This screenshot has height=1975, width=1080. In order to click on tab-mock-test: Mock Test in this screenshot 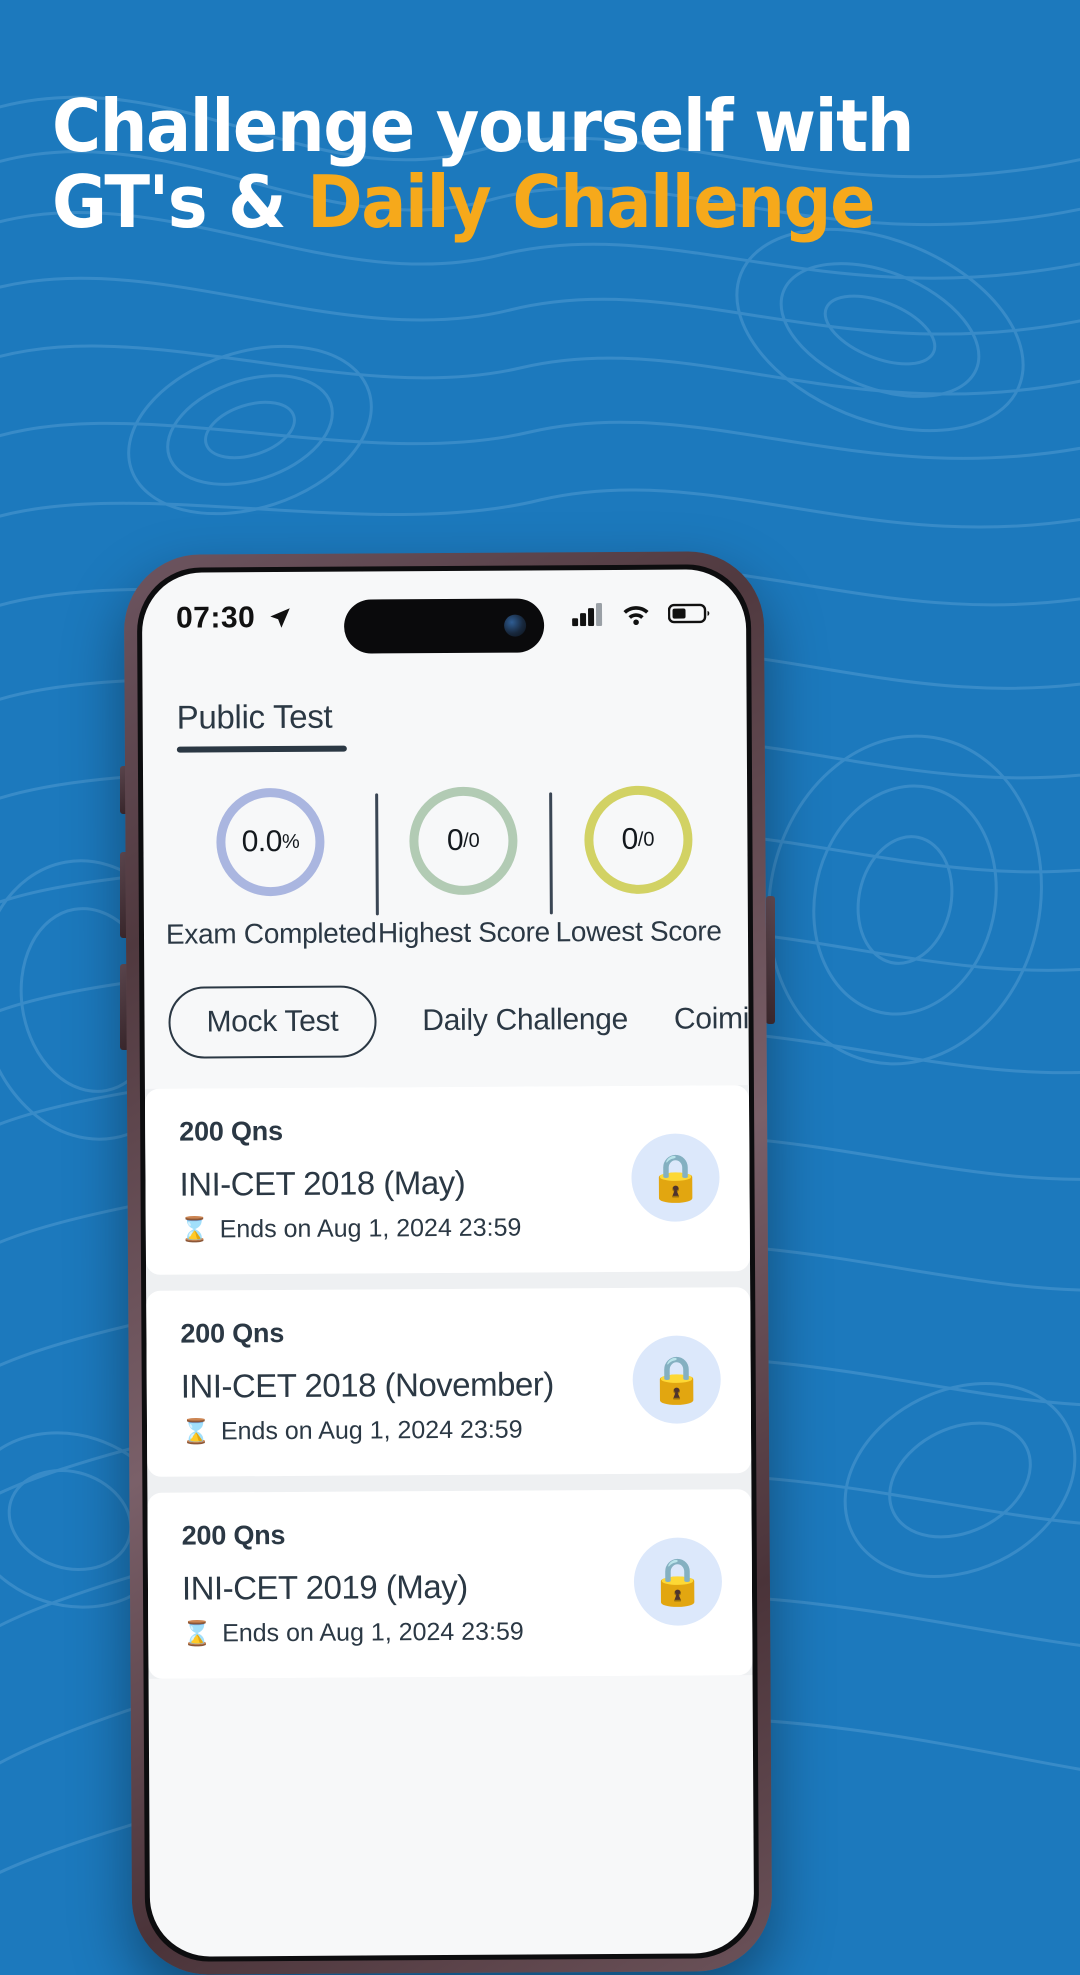, I will do `click(272, 1022)`.